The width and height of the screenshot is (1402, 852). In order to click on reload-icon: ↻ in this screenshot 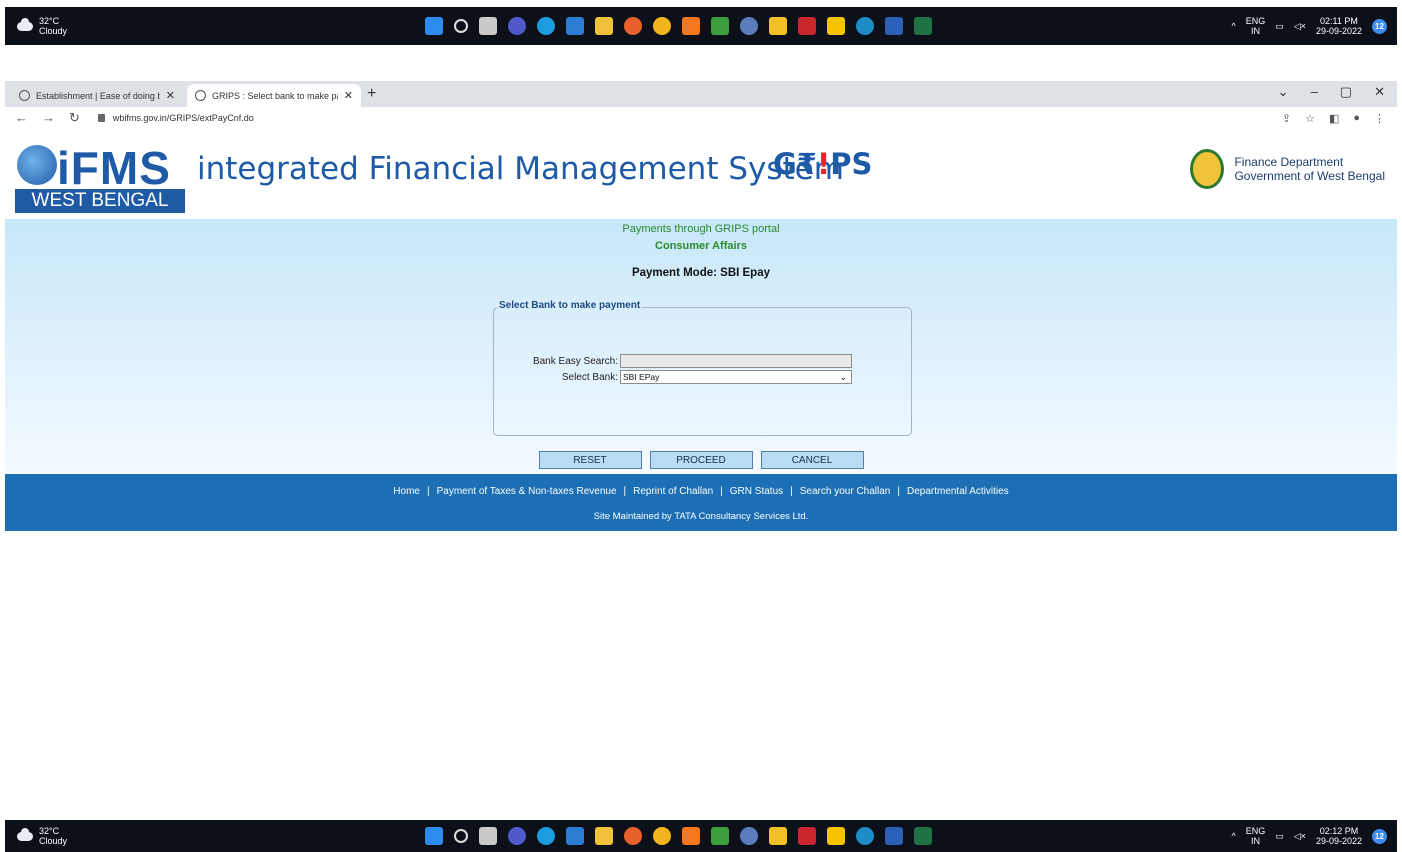, I will do `click(74, 118)`.